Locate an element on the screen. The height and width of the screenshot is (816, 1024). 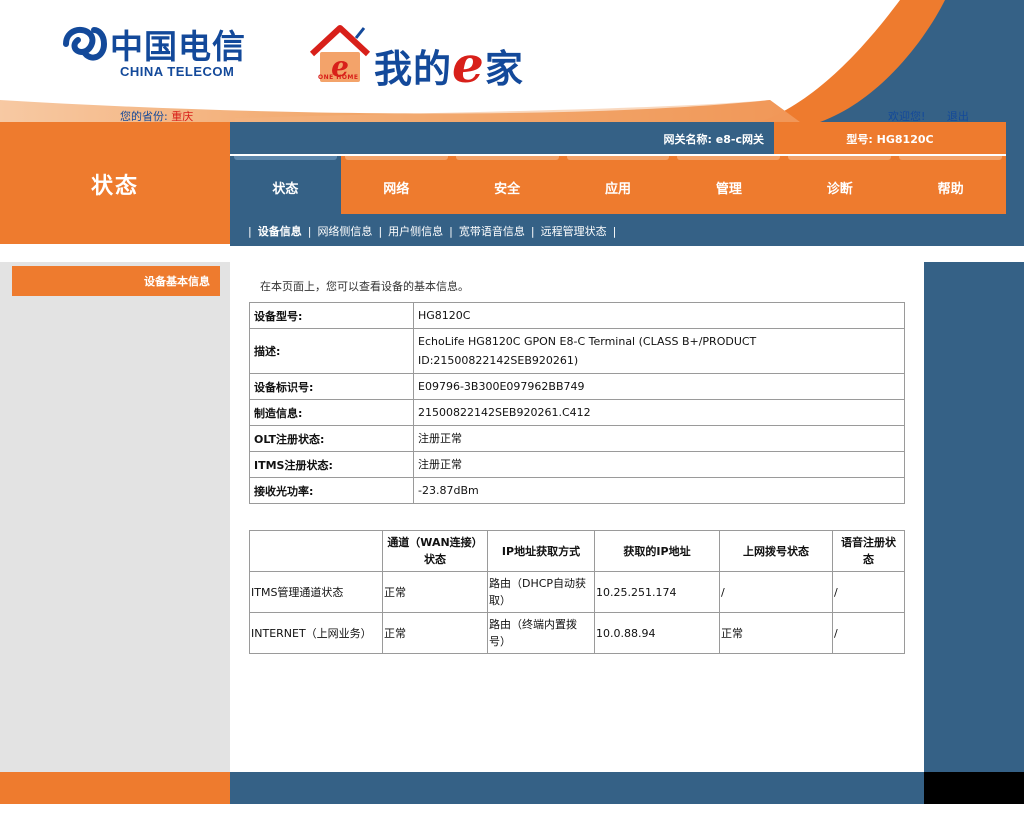
table-row: 设备标识号: E09796-3B300E097962BB749 is located at coordinates (577, 386).